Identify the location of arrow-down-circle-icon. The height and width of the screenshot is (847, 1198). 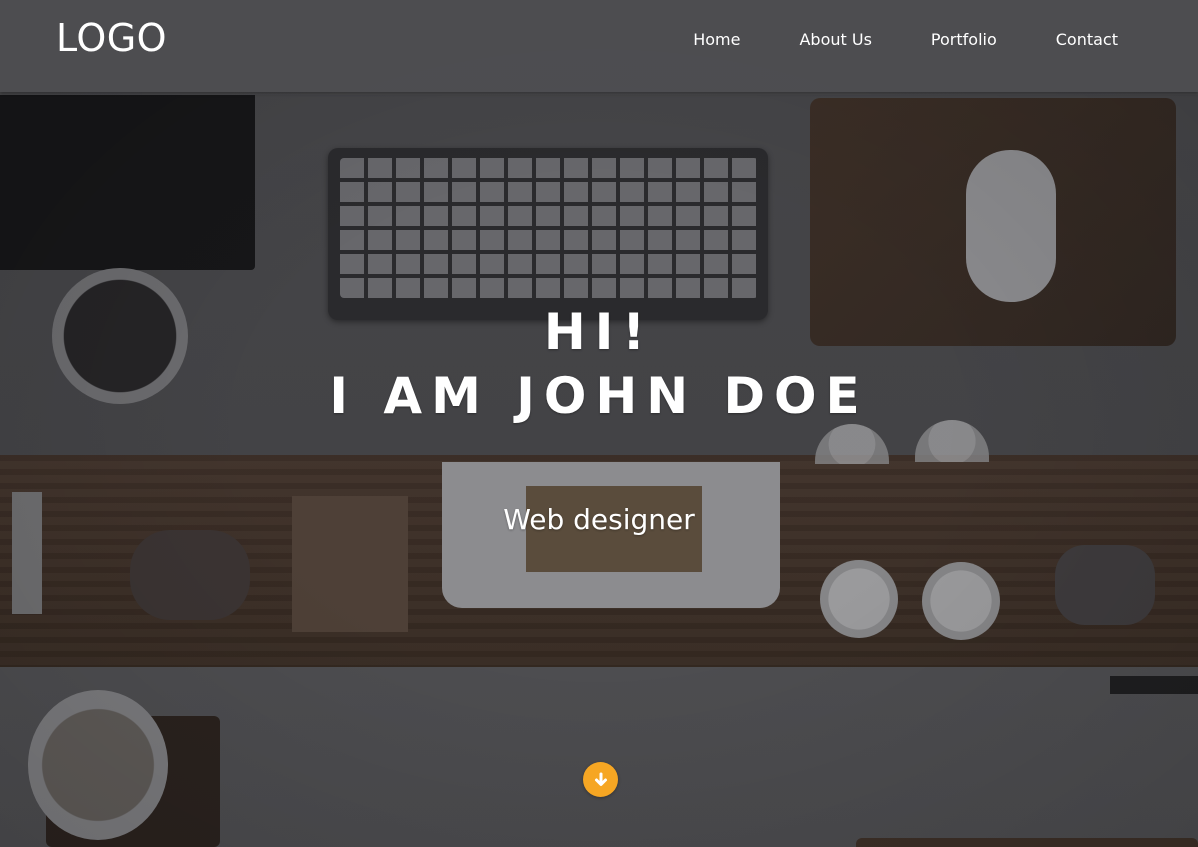
(601, 780).